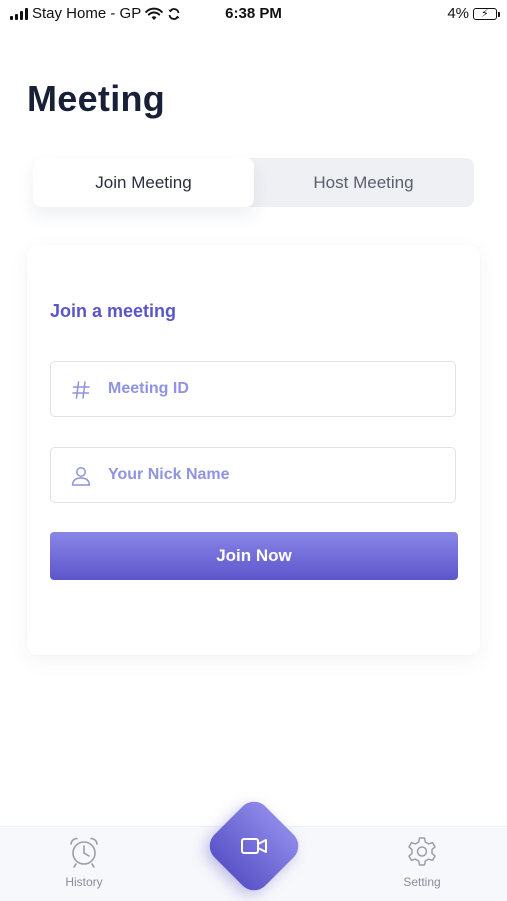 The width and height of the screenshot is (507, 901). I want to click on tab-host-meeting: Host Meeting, so click(363, 182).